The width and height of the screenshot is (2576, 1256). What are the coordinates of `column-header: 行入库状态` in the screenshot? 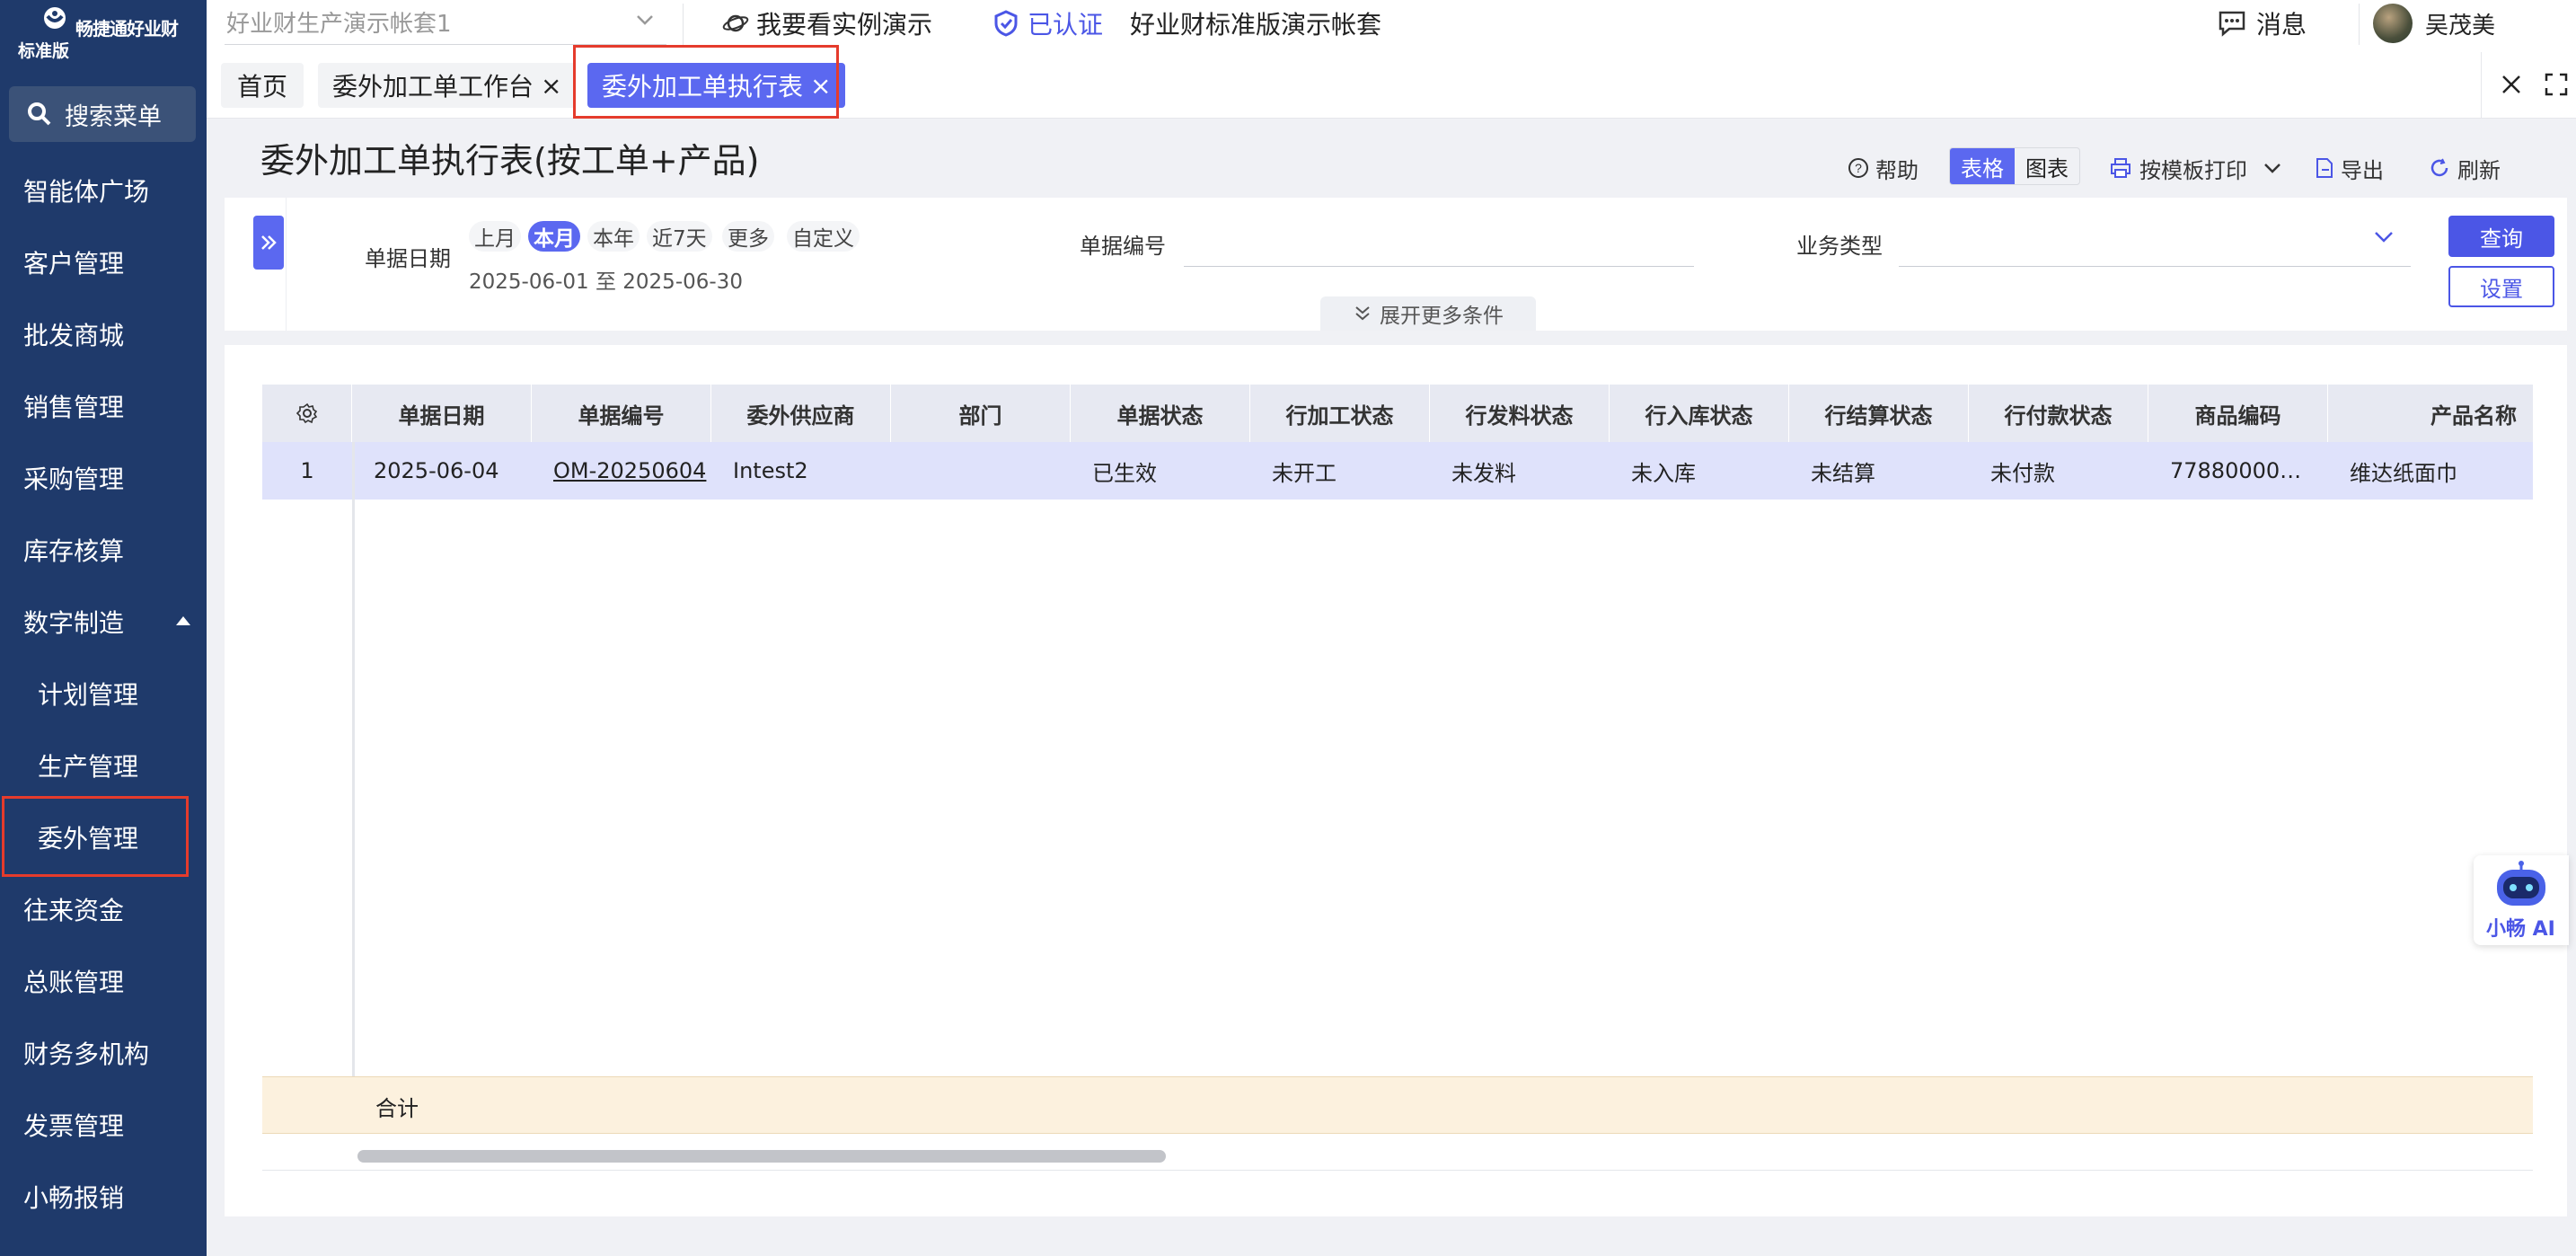 It's located at (1699, 413).